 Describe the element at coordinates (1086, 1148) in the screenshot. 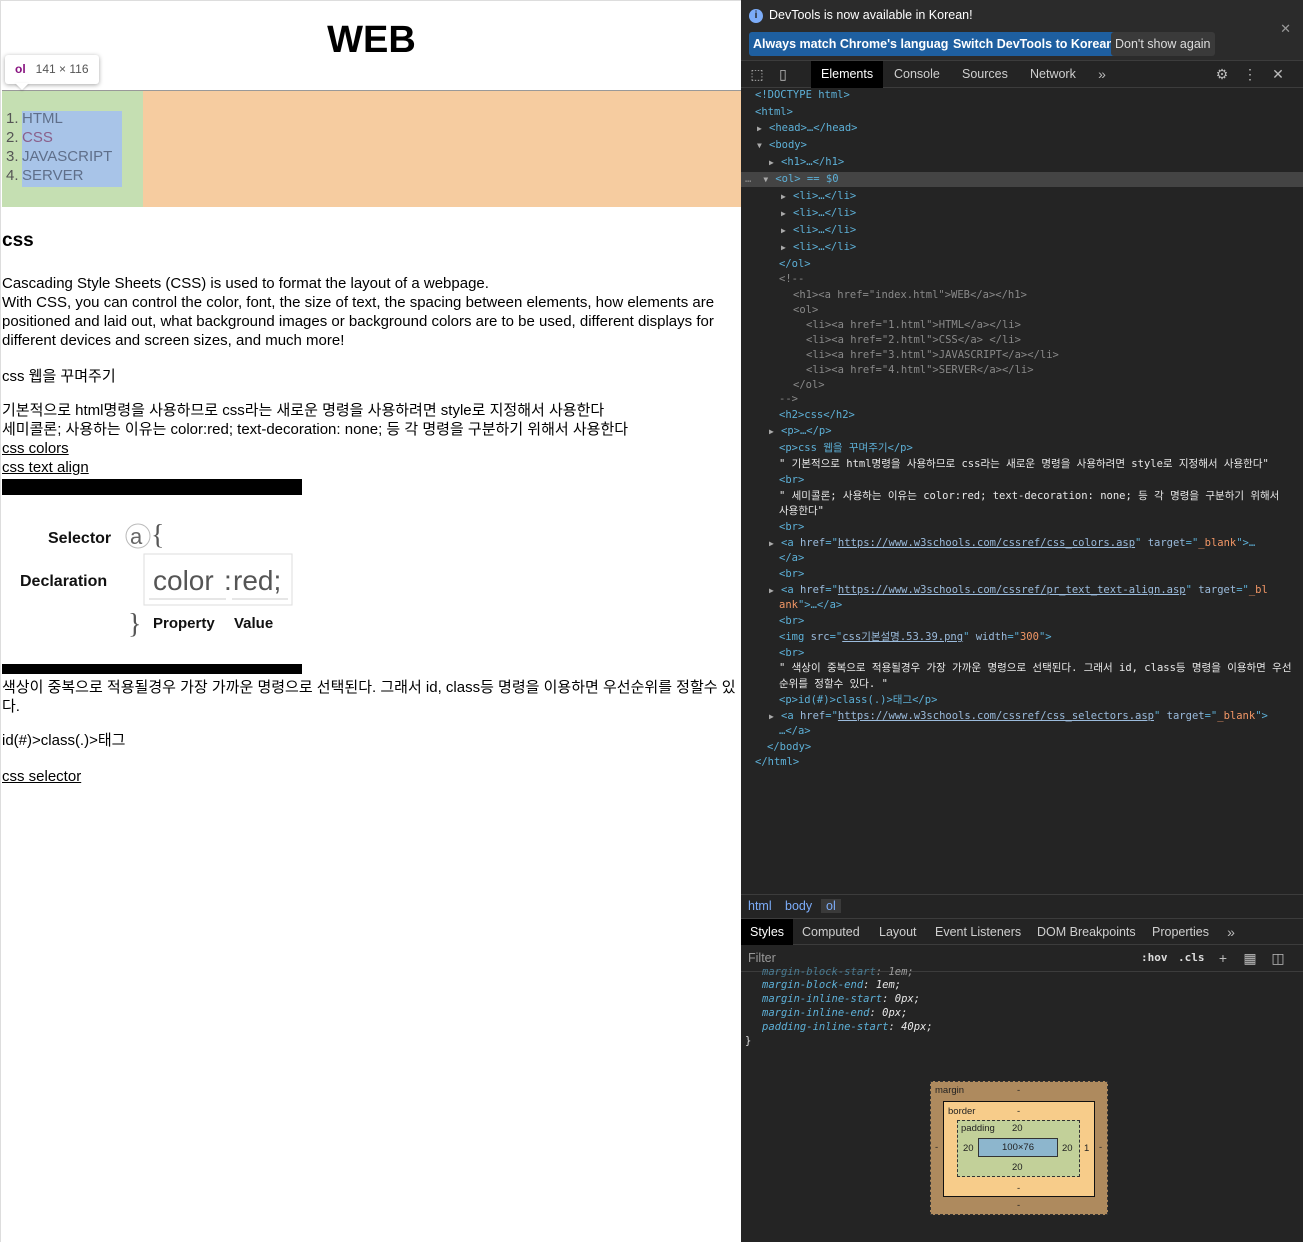

I see `border-right-value: 1` at that location.